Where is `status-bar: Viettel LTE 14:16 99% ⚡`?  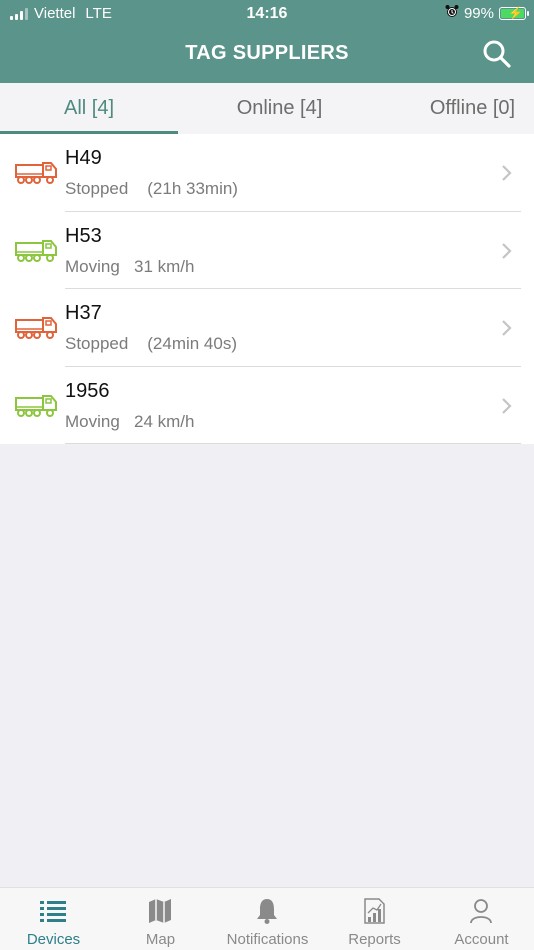
status-bar: Viettel LTE 14:16 99% ⚡ is located at coordinates (267, 14).